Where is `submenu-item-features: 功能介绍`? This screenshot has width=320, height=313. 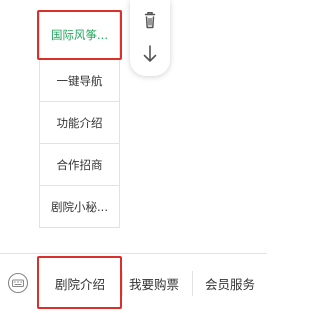
submenu-item-features: 功能介绍 is located at coordinates (79, 122).